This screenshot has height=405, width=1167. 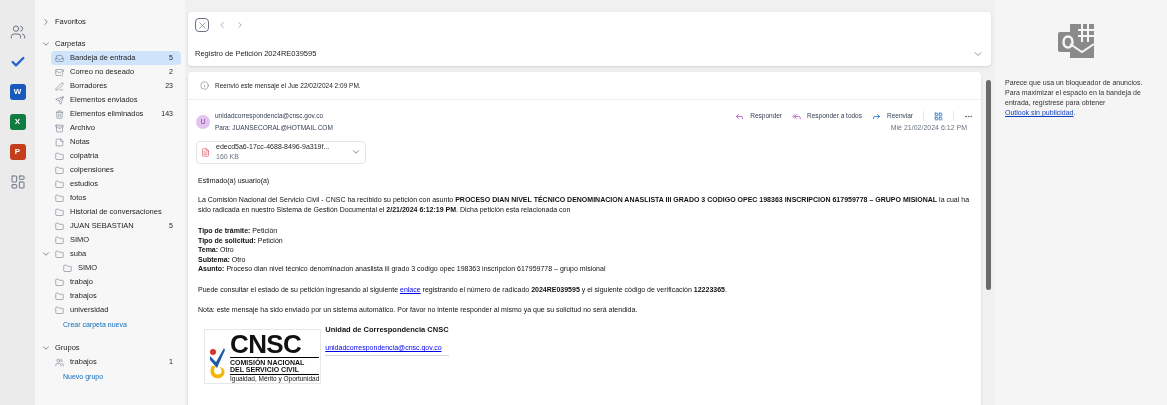 I want to click on close-button, so click(x=202, y=25).